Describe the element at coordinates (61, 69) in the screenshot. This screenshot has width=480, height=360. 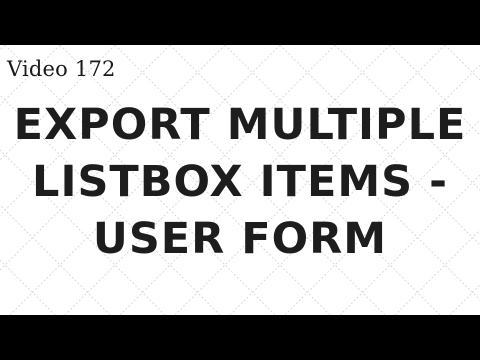
I see `video-number-label: Video 172` at that location.